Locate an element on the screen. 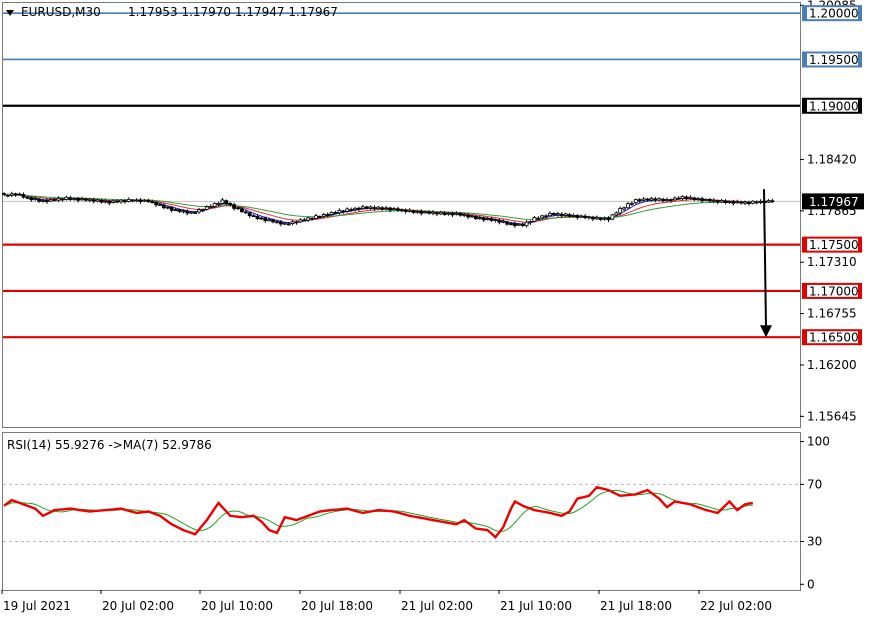  rsi-indicator-label: RSI(14) 55.9276 ->MA(7) 52.9786 is located at coordinates (109, 445).